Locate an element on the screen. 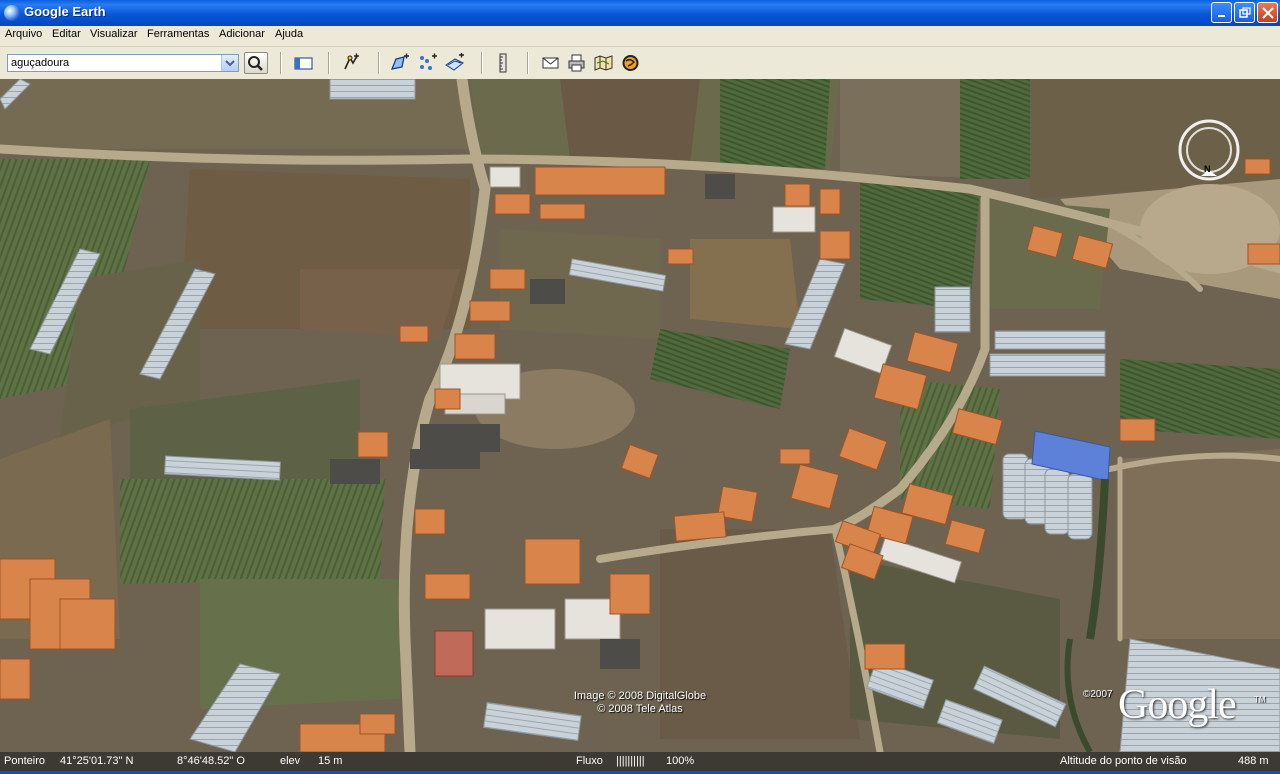 This screenshot has width=1280, height=774. logo-trademark: TM is located at coordinates (1260, 699).